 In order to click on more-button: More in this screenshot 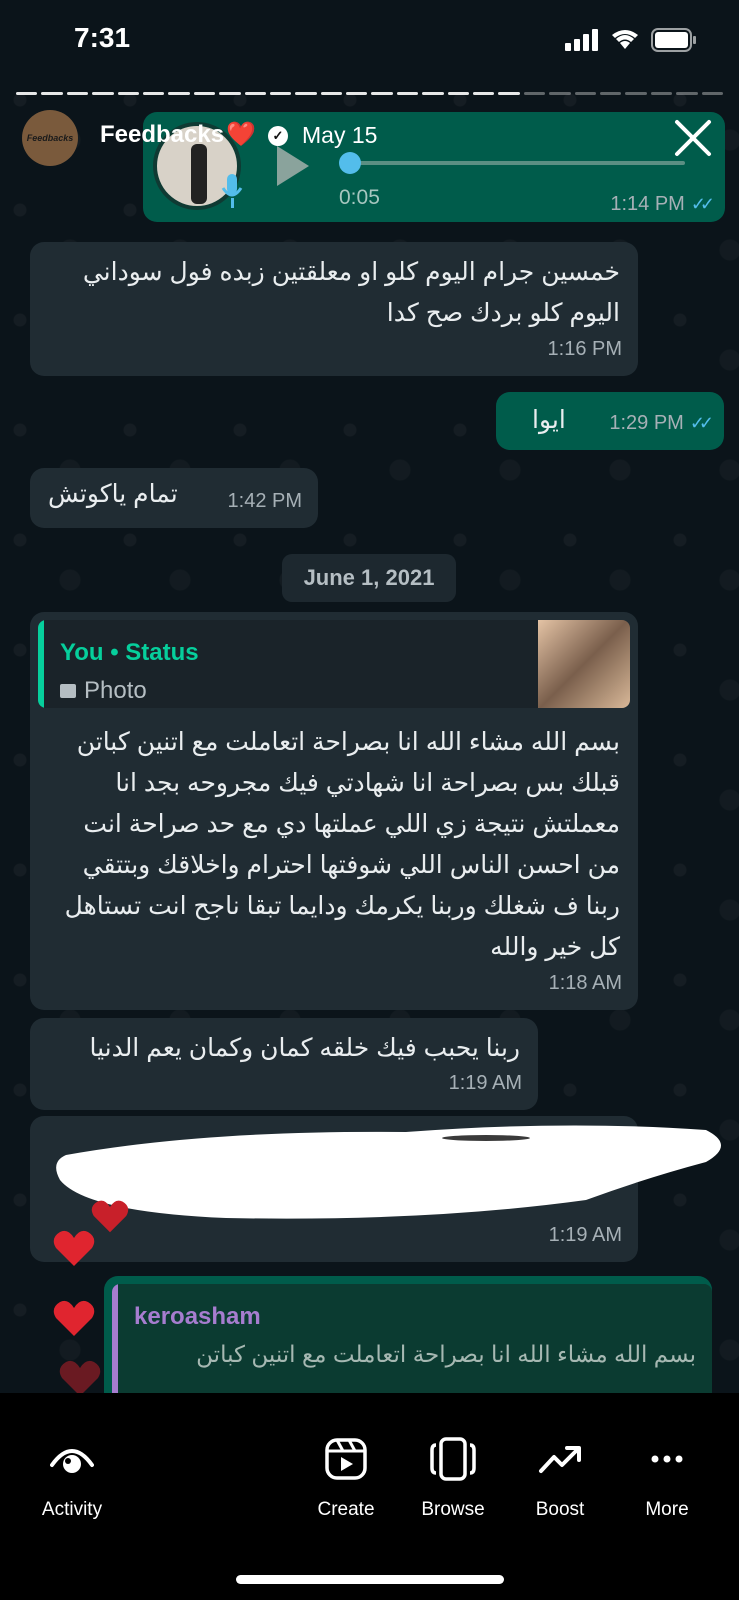, I will do `click(667, 1476)`.